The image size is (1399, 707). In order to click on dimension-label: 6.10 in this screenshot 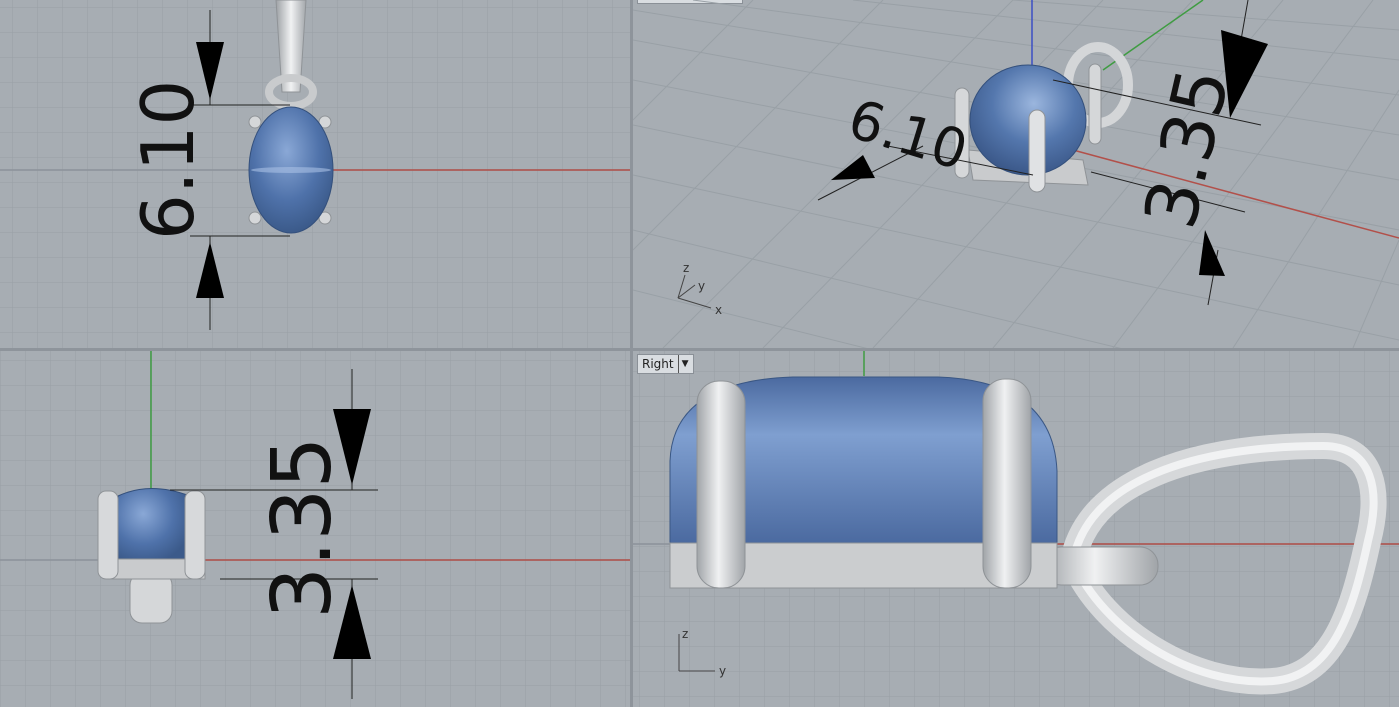, I will do `click(168, 160)`.